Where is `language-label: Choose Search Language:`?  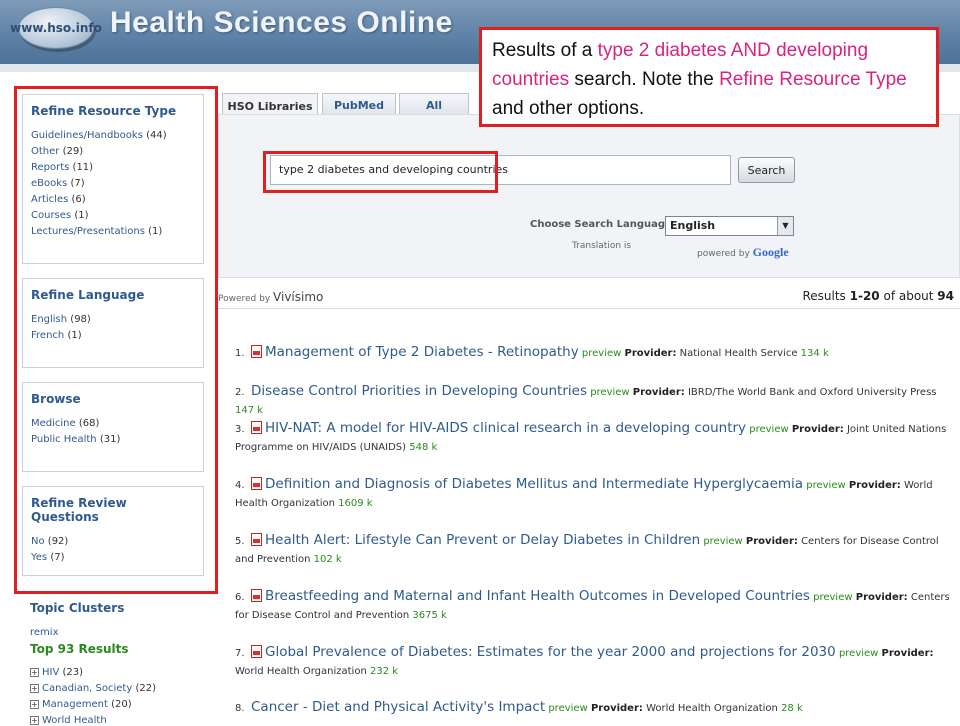 language-label: Choose Search Language: is located at coordinates (603, 224).